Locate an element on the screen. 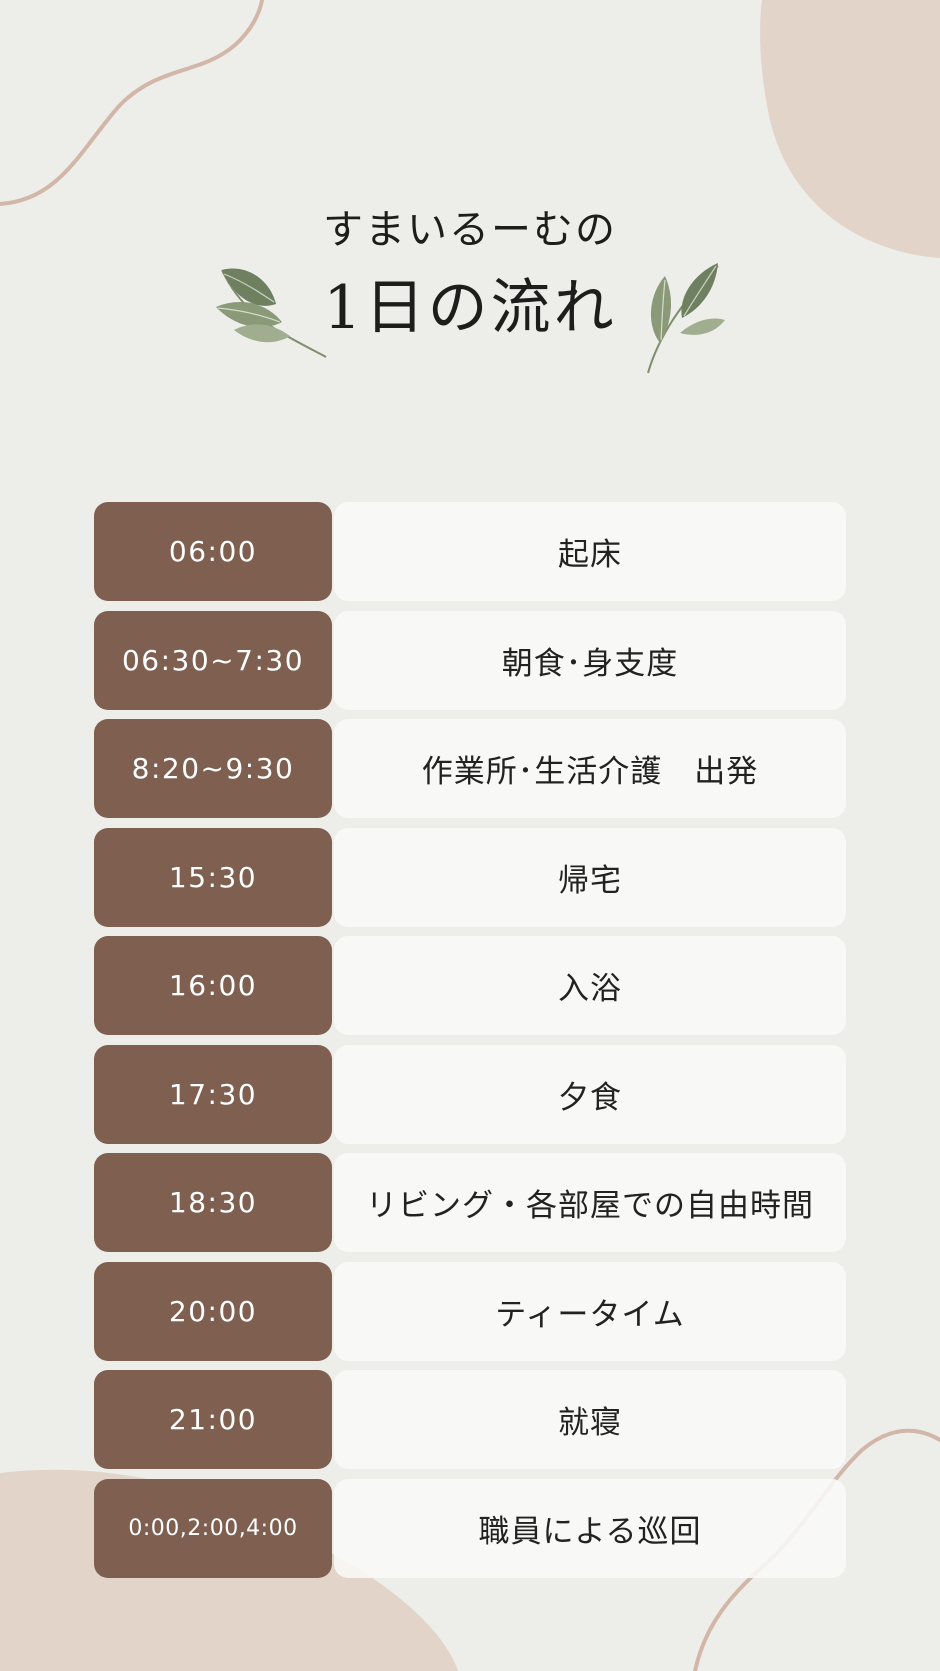 The width and height of the screenshot is (940, 1671). time-cell: 16:00 is located at coordinates (213, 985).